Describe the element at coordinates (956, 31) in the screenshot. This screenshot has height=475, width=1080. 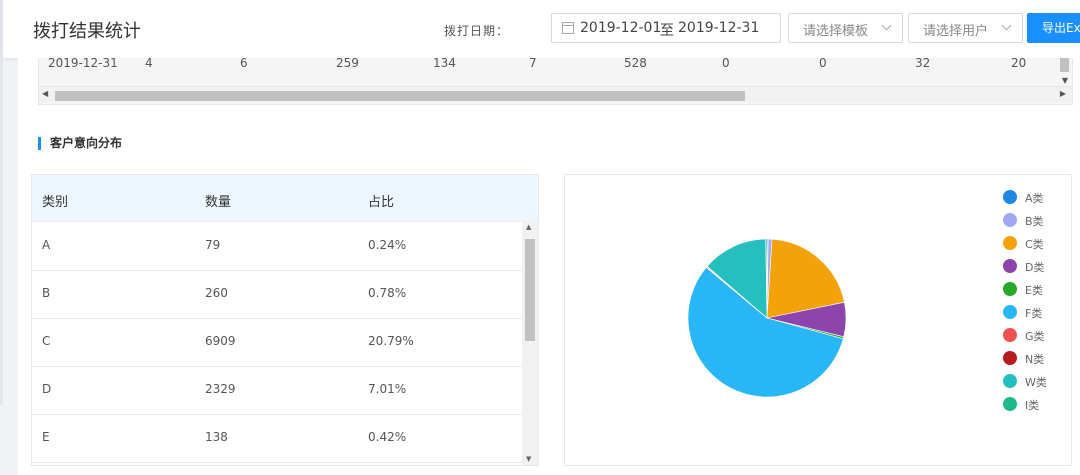
I see `user-select-placeholder: 请选择用户` at that location.